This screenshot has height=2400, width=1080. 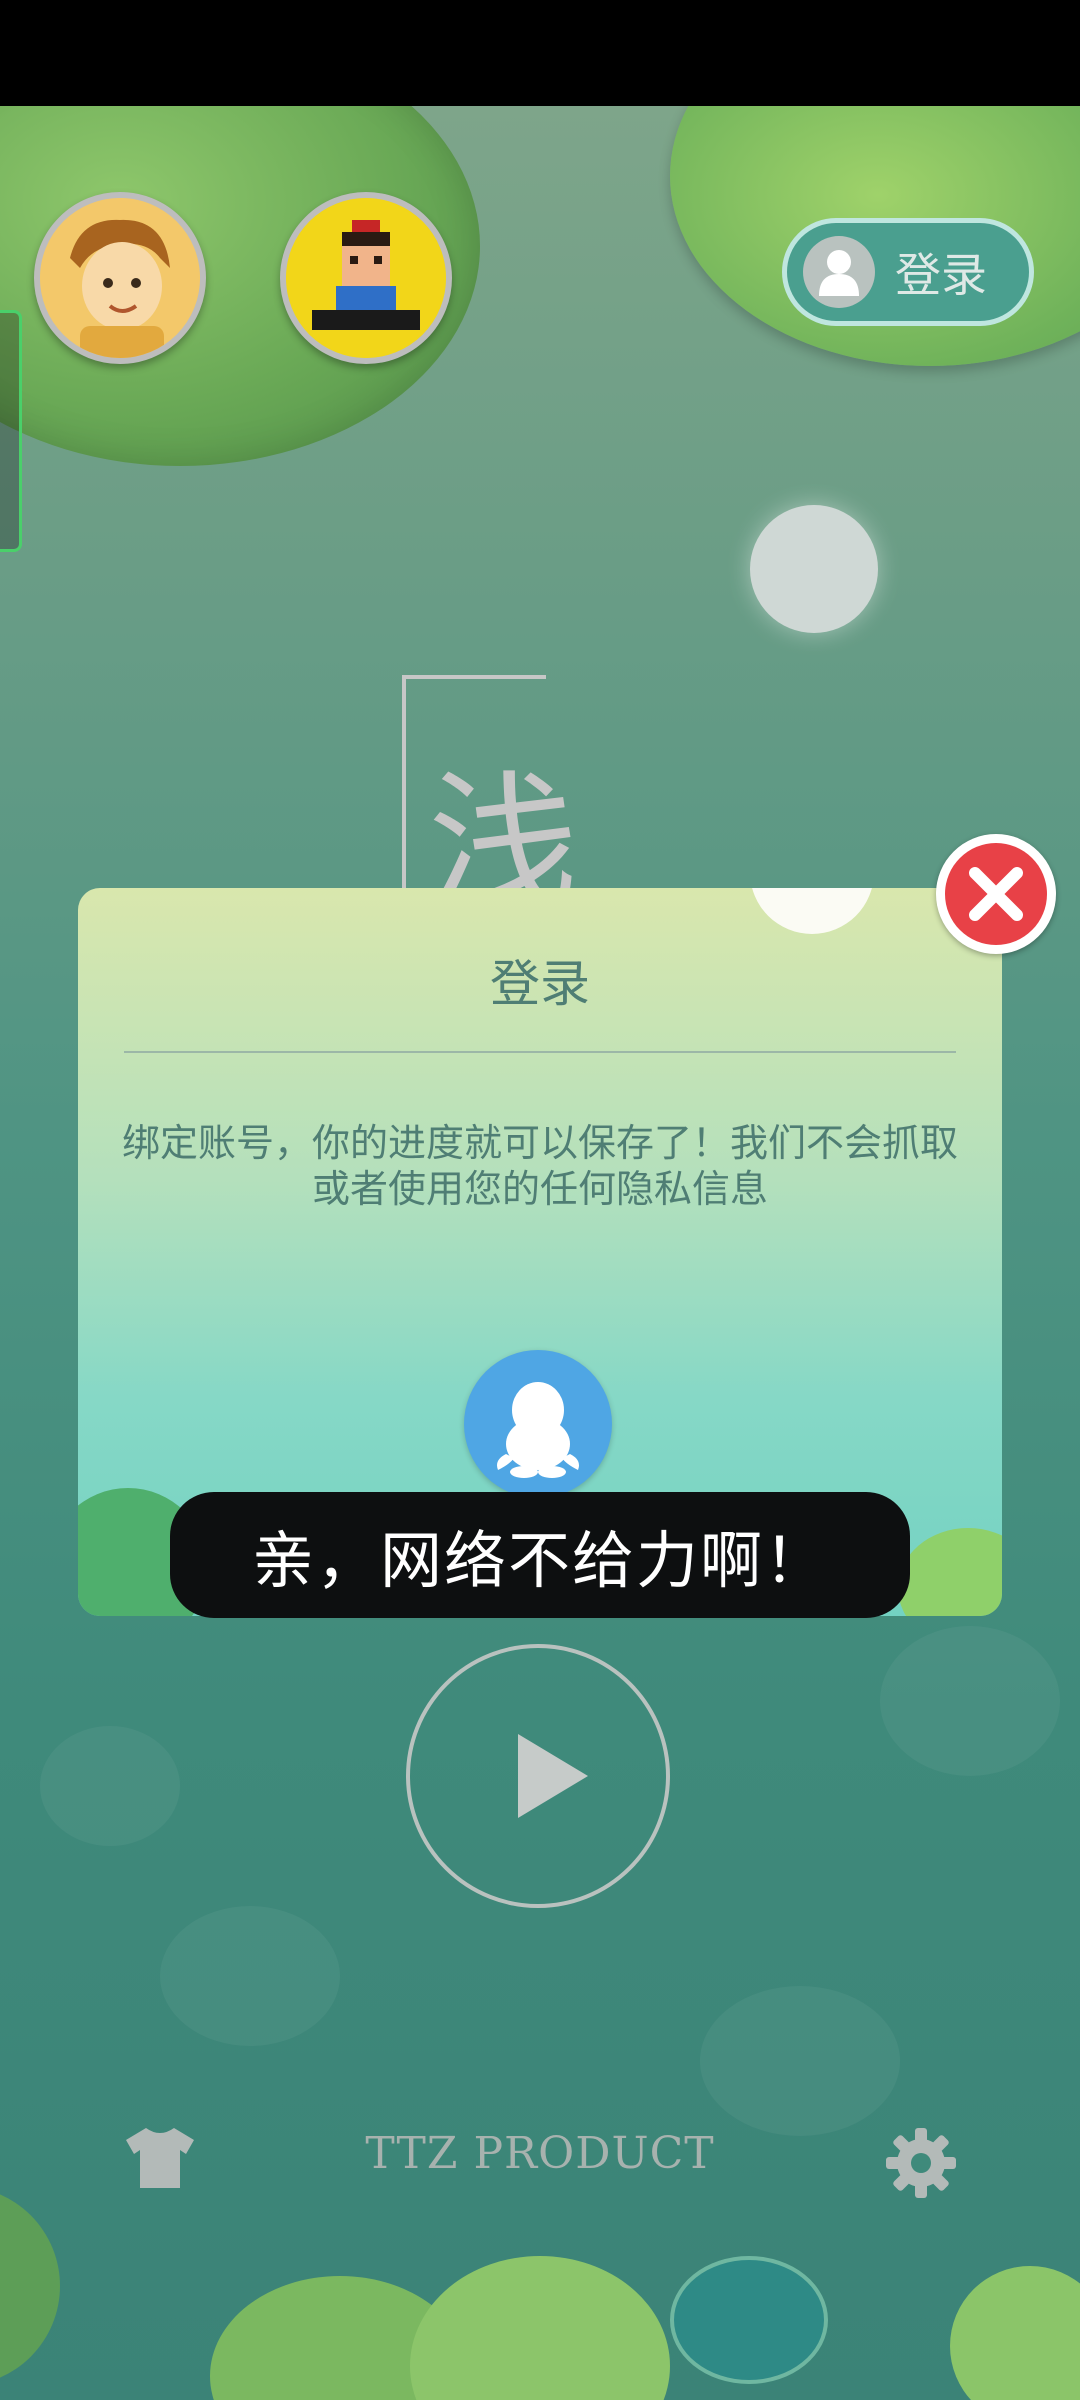 What do you see at coordinates (839, 272) in the screenshot?
I see `user-icon` at bounding box center [839, 272].